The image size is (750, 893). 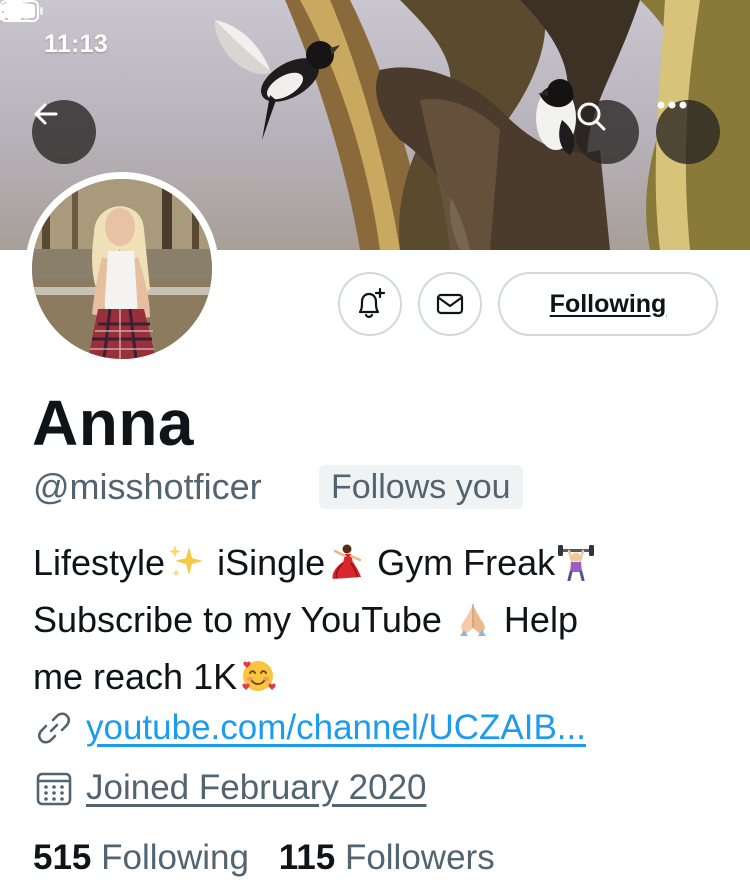 What do you see at coordinates (688, 132) in the screenshot?
I see `more-options-button` at bounding box center [688, 132].